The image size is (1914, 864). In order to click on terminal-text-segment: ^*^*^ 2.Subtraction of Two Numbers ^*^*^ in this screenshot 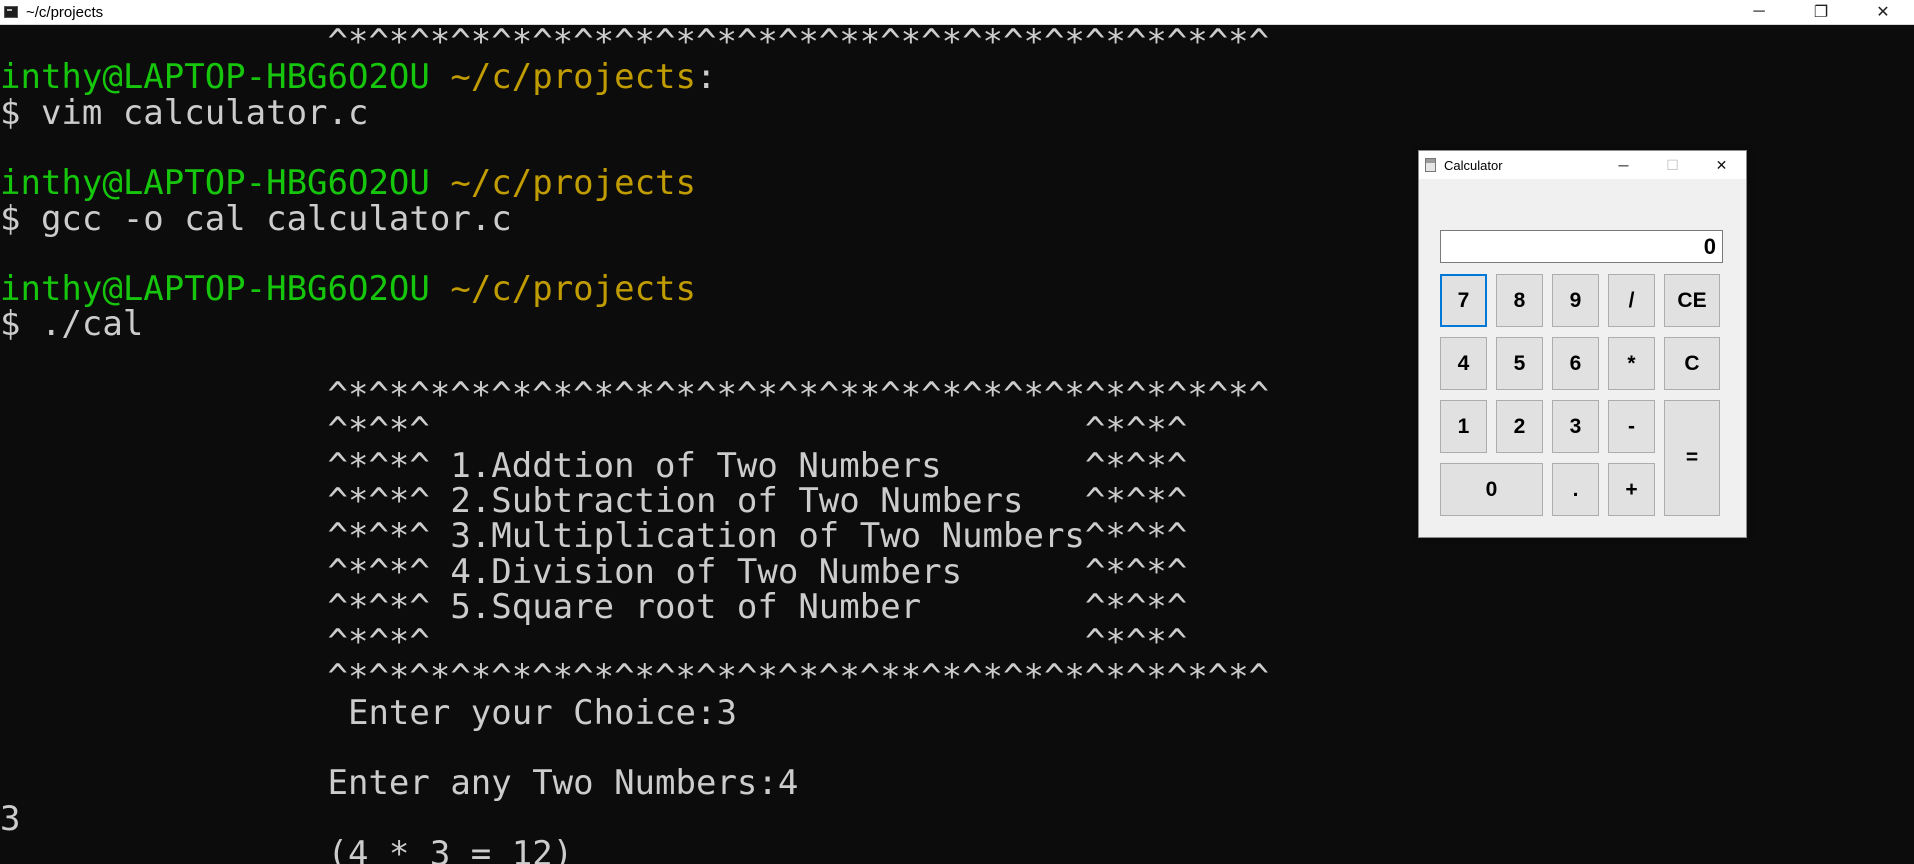, I will do `click(594, 501)`.